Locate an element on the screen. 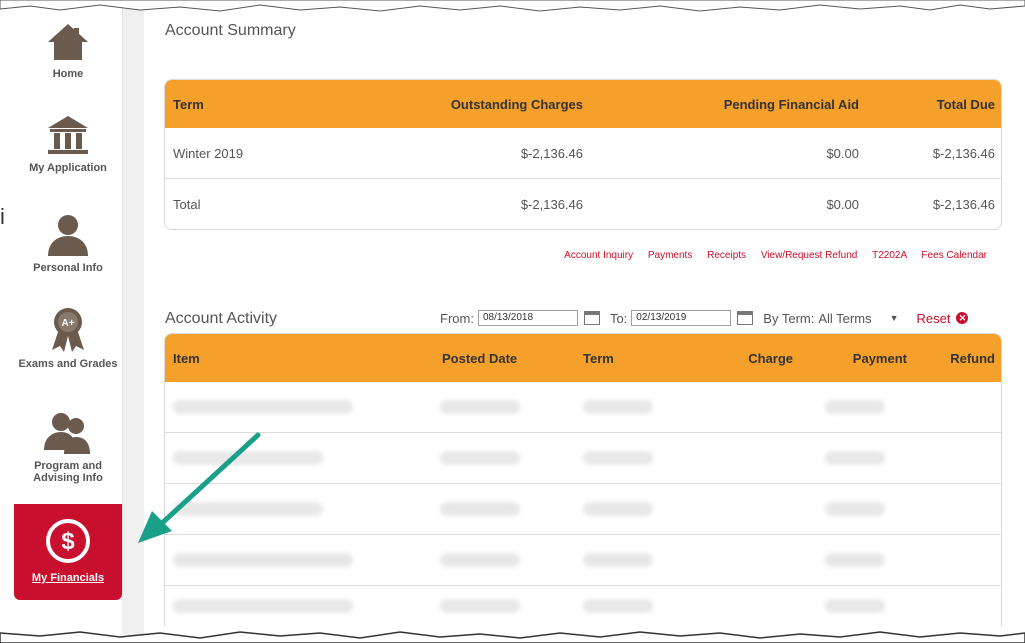  header-charge: Charge is located at coordinates (770, 358).